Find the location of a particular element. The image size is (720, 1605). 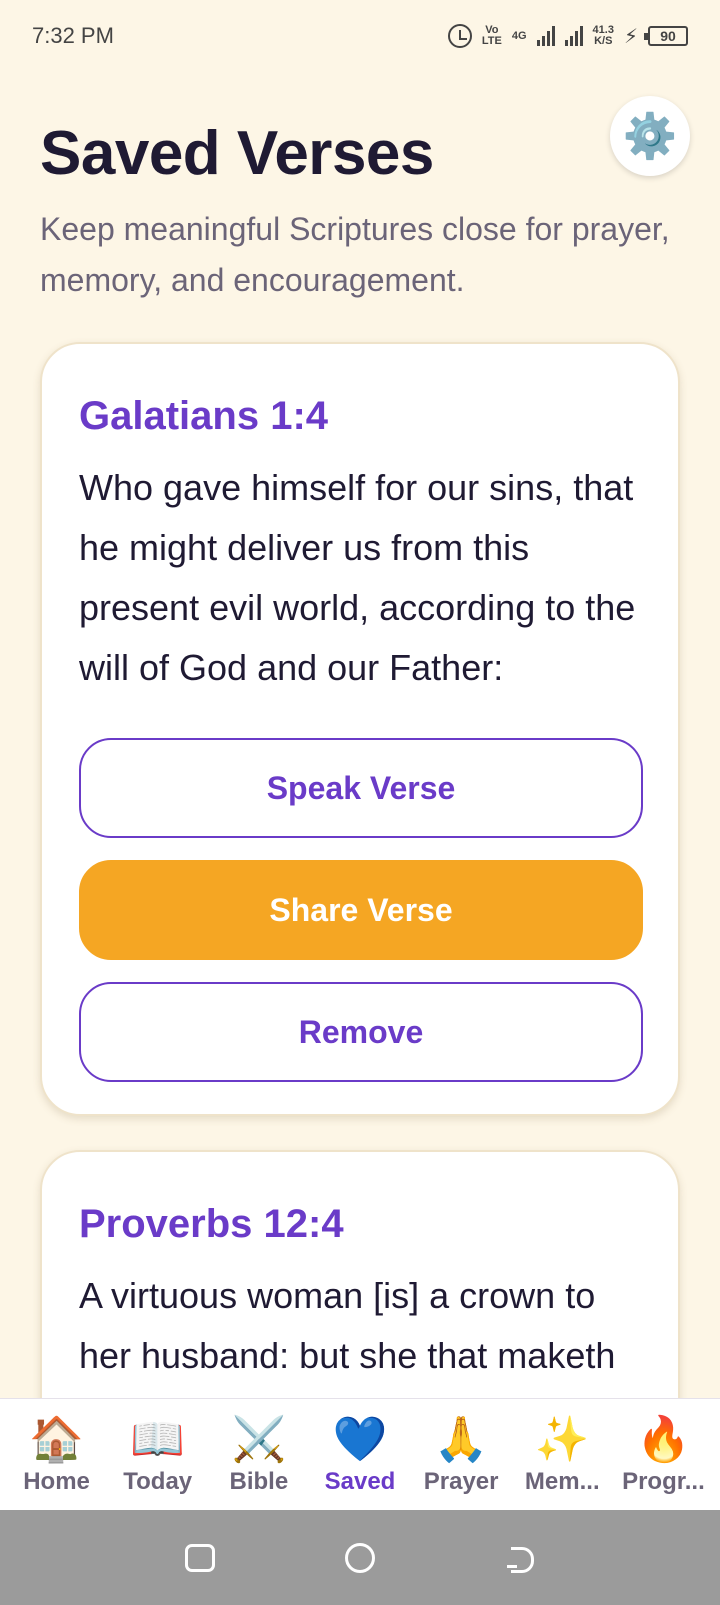

net-speed: 41.3 K/S is located at coordinates (603, 36).